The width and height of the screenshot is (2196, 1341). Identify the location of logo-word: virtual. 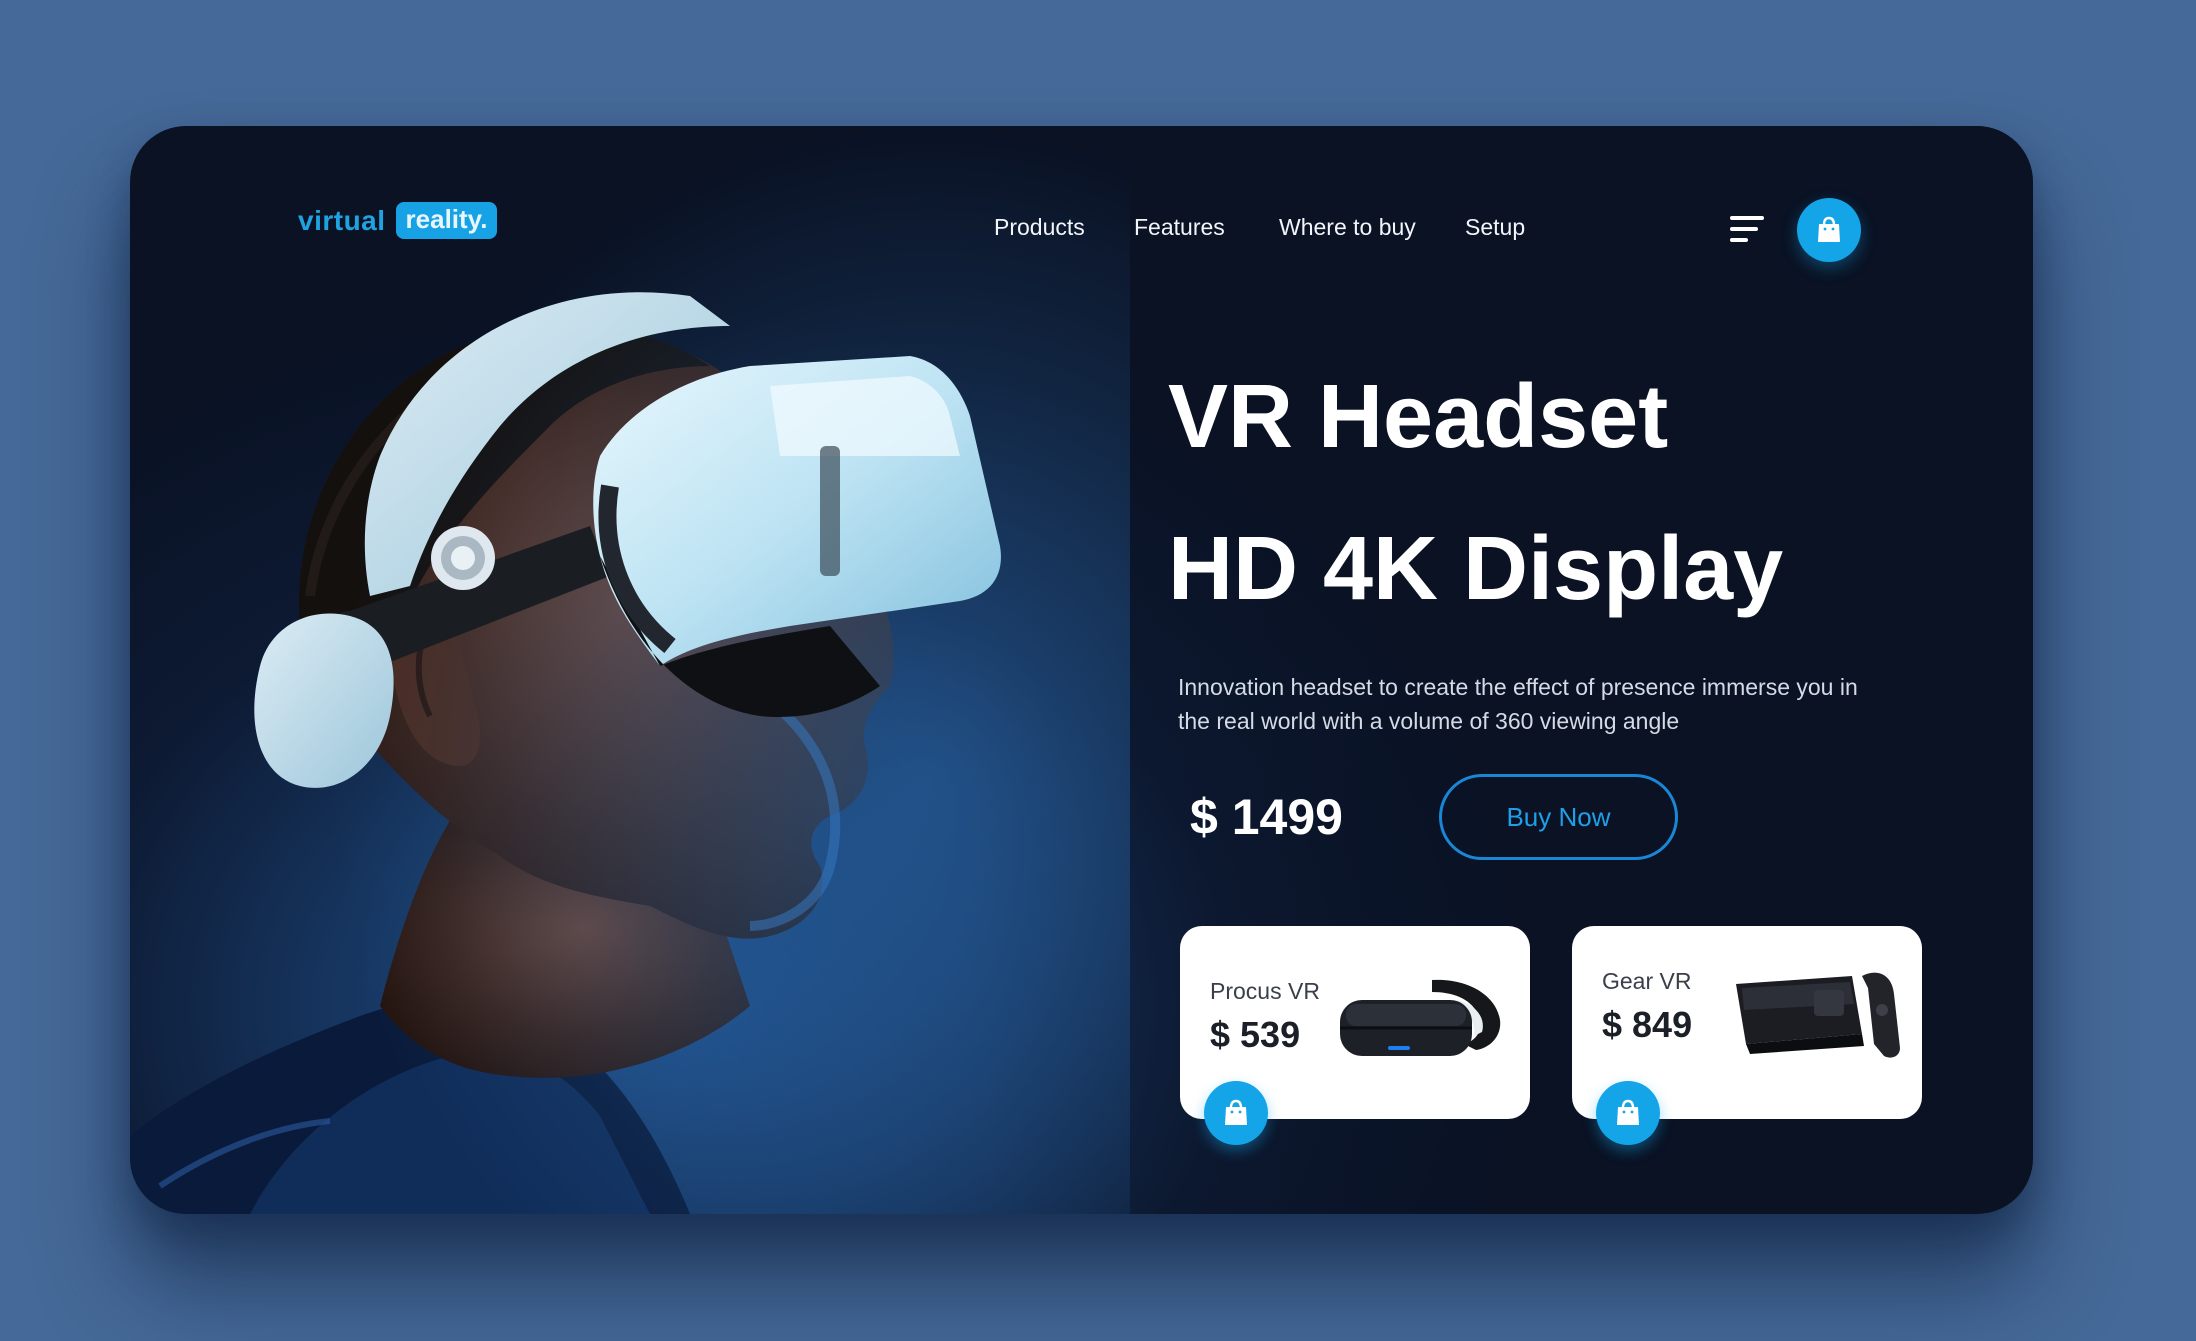
(342, 220).